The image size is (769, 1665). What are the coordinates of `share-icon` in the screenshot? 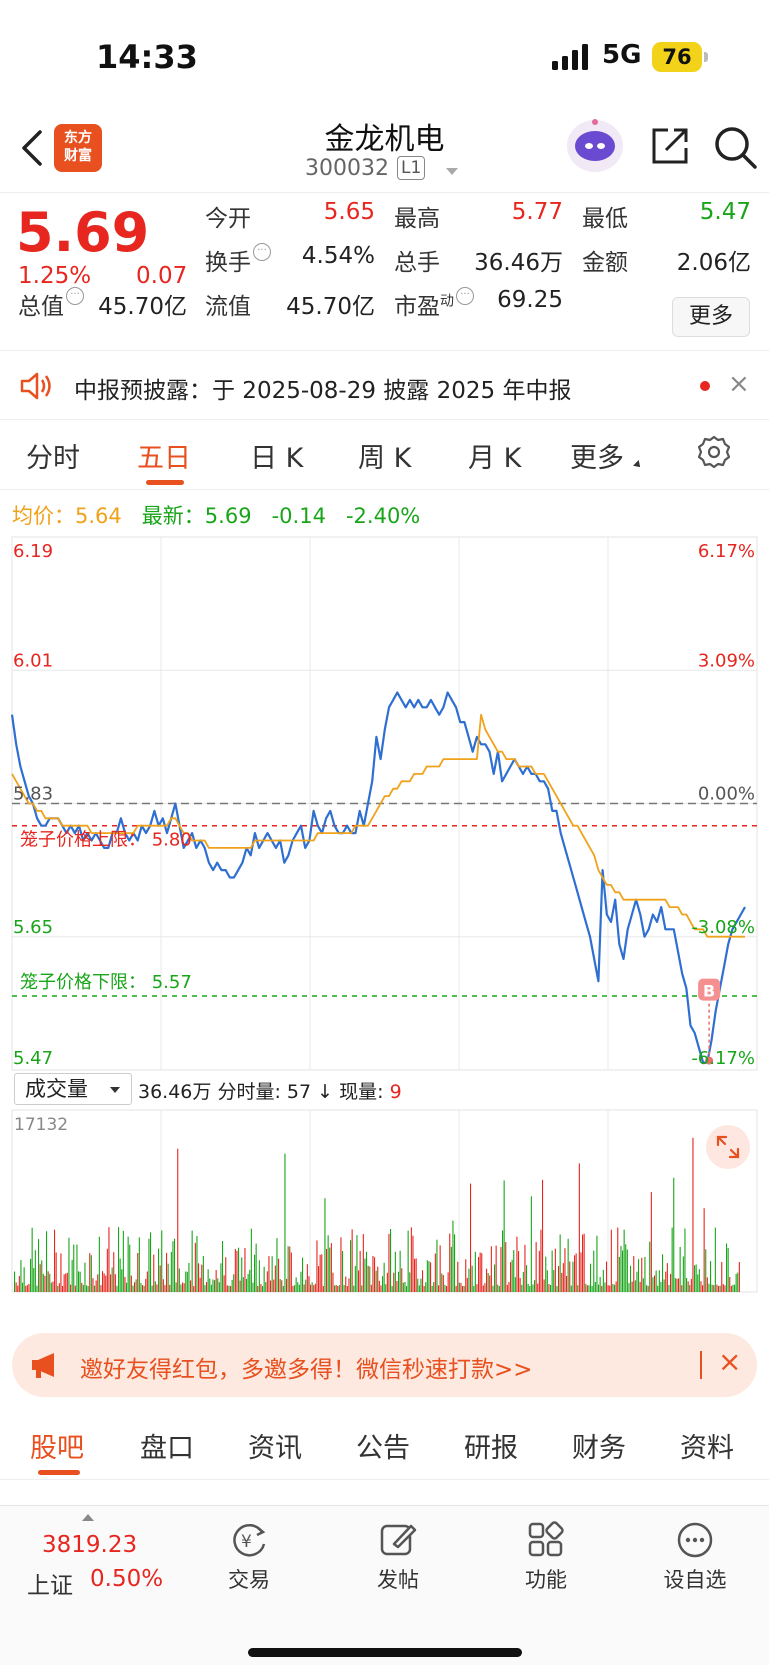 It's located at (670, 146).